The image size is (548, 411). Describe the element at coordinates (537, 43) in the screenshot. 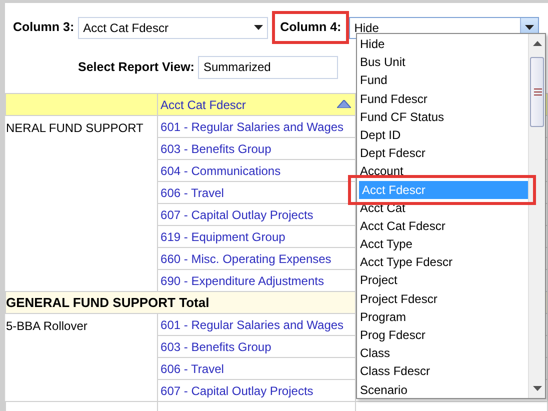

I see `scroll-up-icon` at that location.